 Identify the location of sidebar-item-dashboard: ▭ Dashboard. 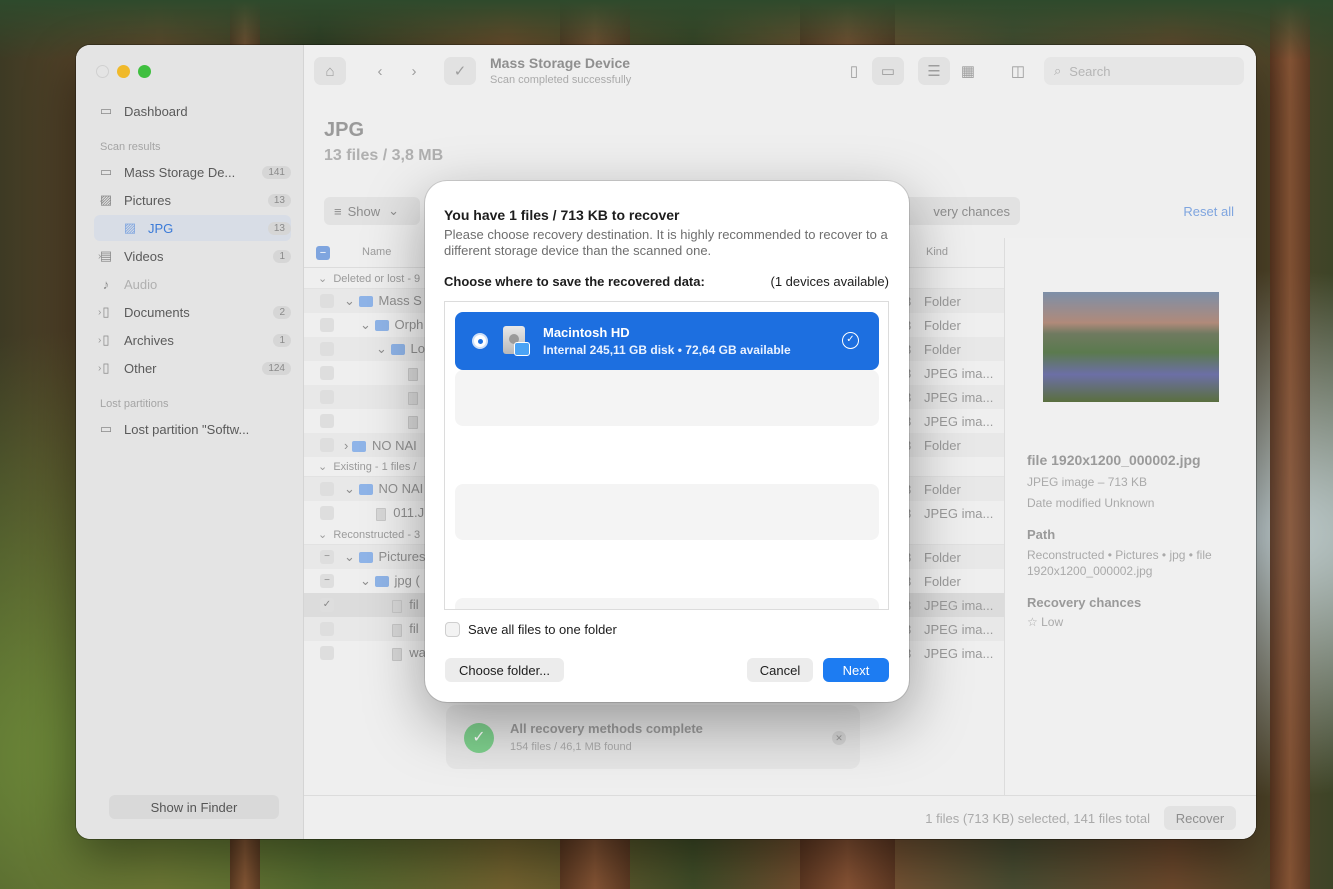
(193, 111).